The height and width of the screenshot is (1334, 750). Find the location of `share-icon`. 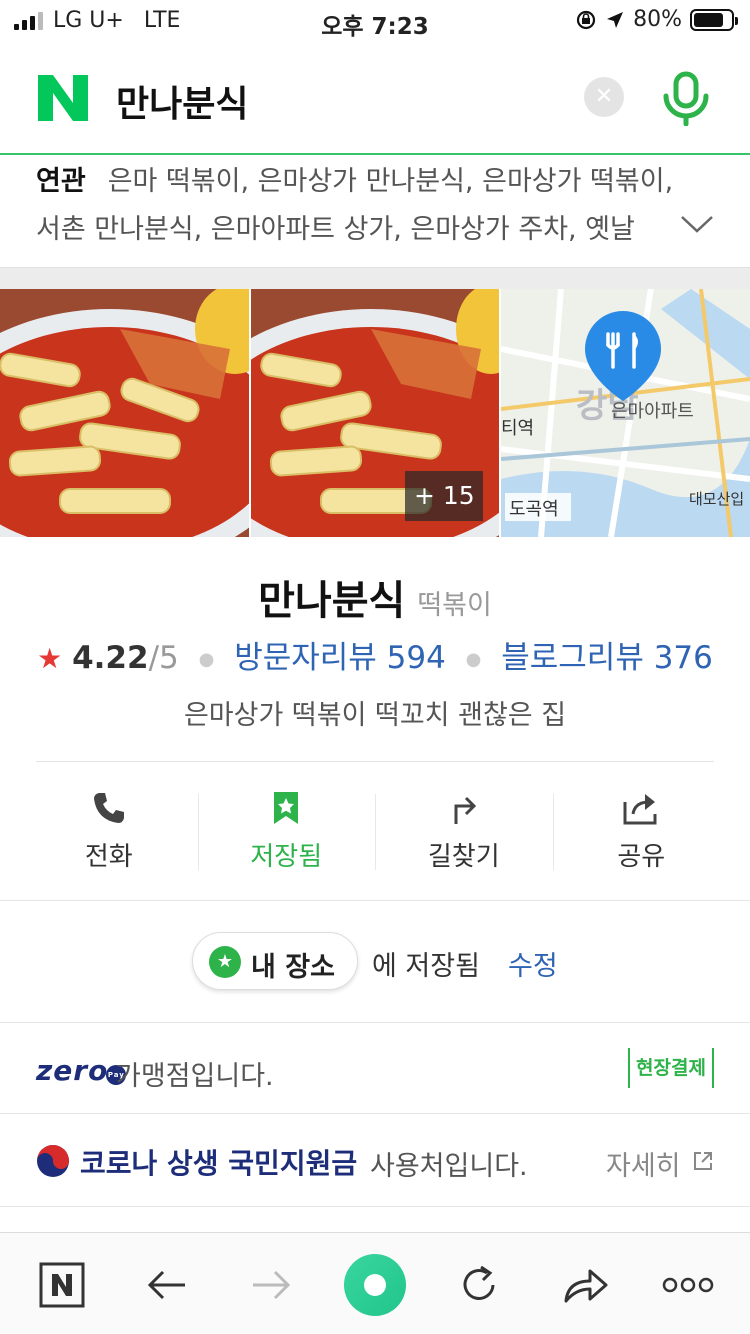

share-icon is located at coordinates (640, 809).